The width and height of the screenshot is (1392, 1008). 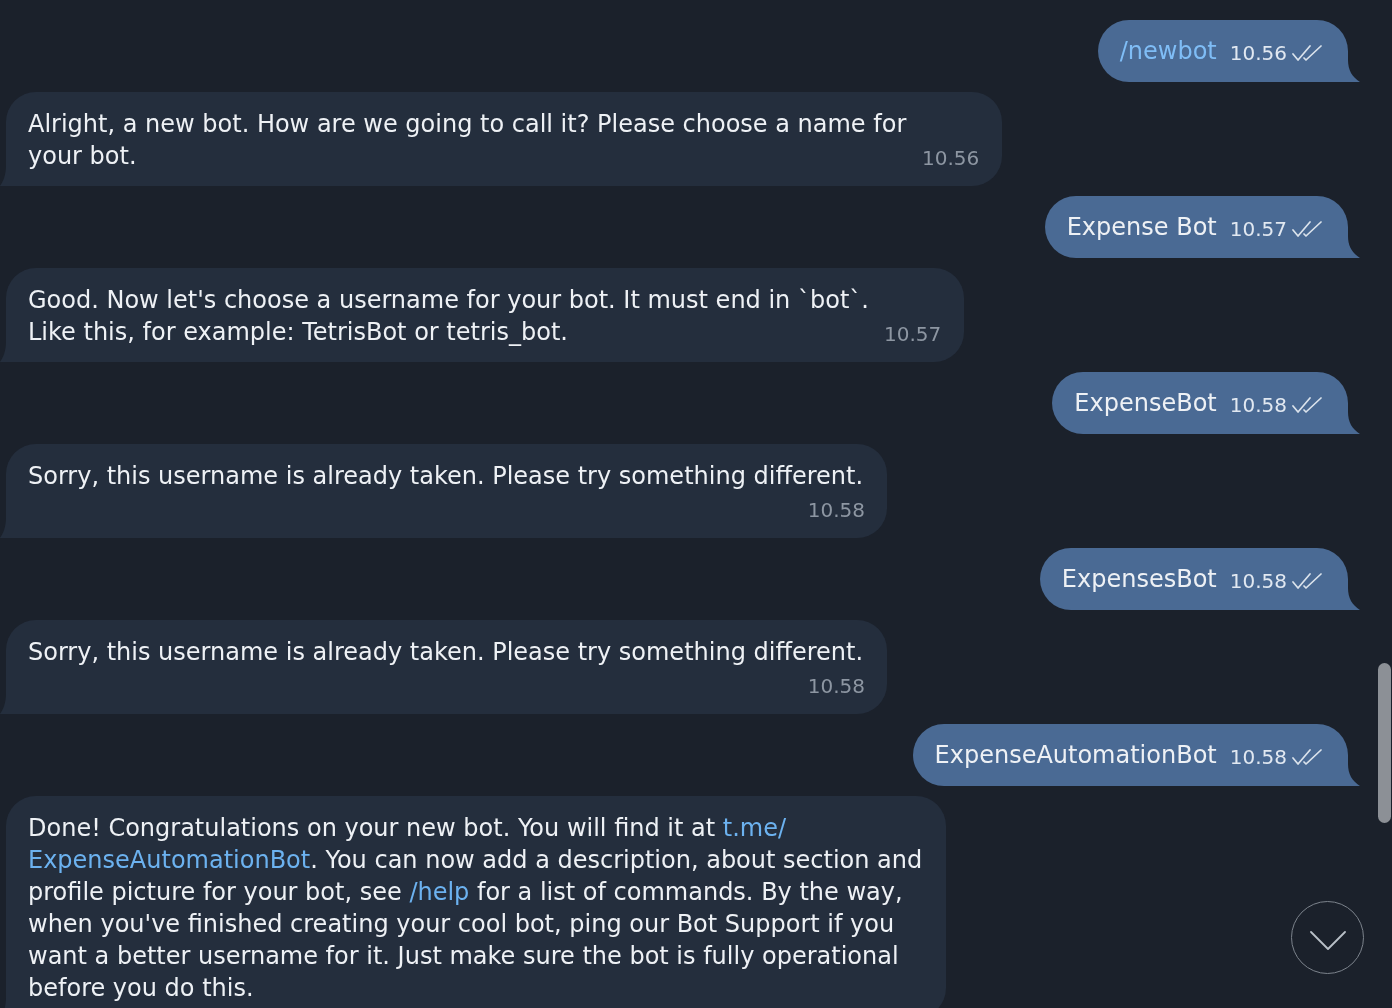 What do you see at coordinates (1075, 755) in the screenshot?
I see `message-text: ExpenseAutomationBot` at bounding box center [1075, 755].